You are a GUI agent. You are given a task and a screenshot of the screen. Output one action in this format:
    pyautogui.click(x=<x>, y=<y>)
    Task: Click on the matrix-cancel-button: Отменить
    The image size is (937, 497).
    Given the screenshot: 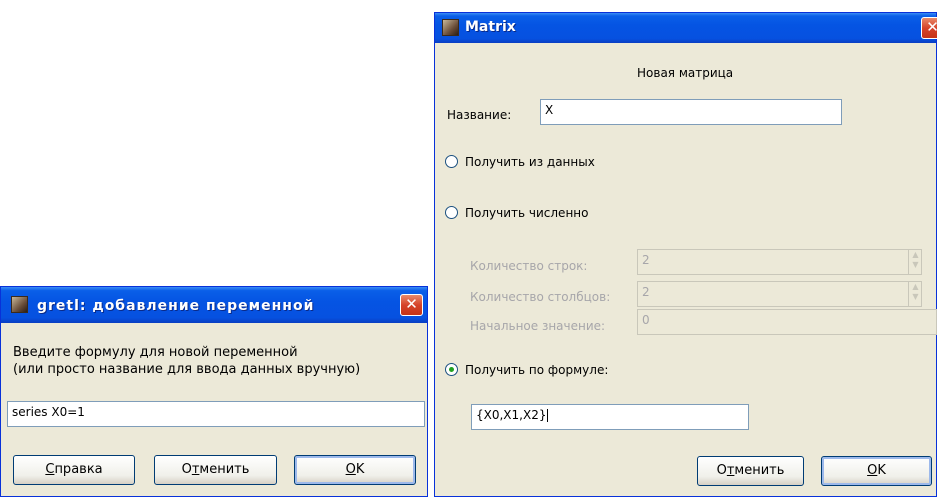 What is the action you would take?
    pyautogui.click(x=750, y=471)
    